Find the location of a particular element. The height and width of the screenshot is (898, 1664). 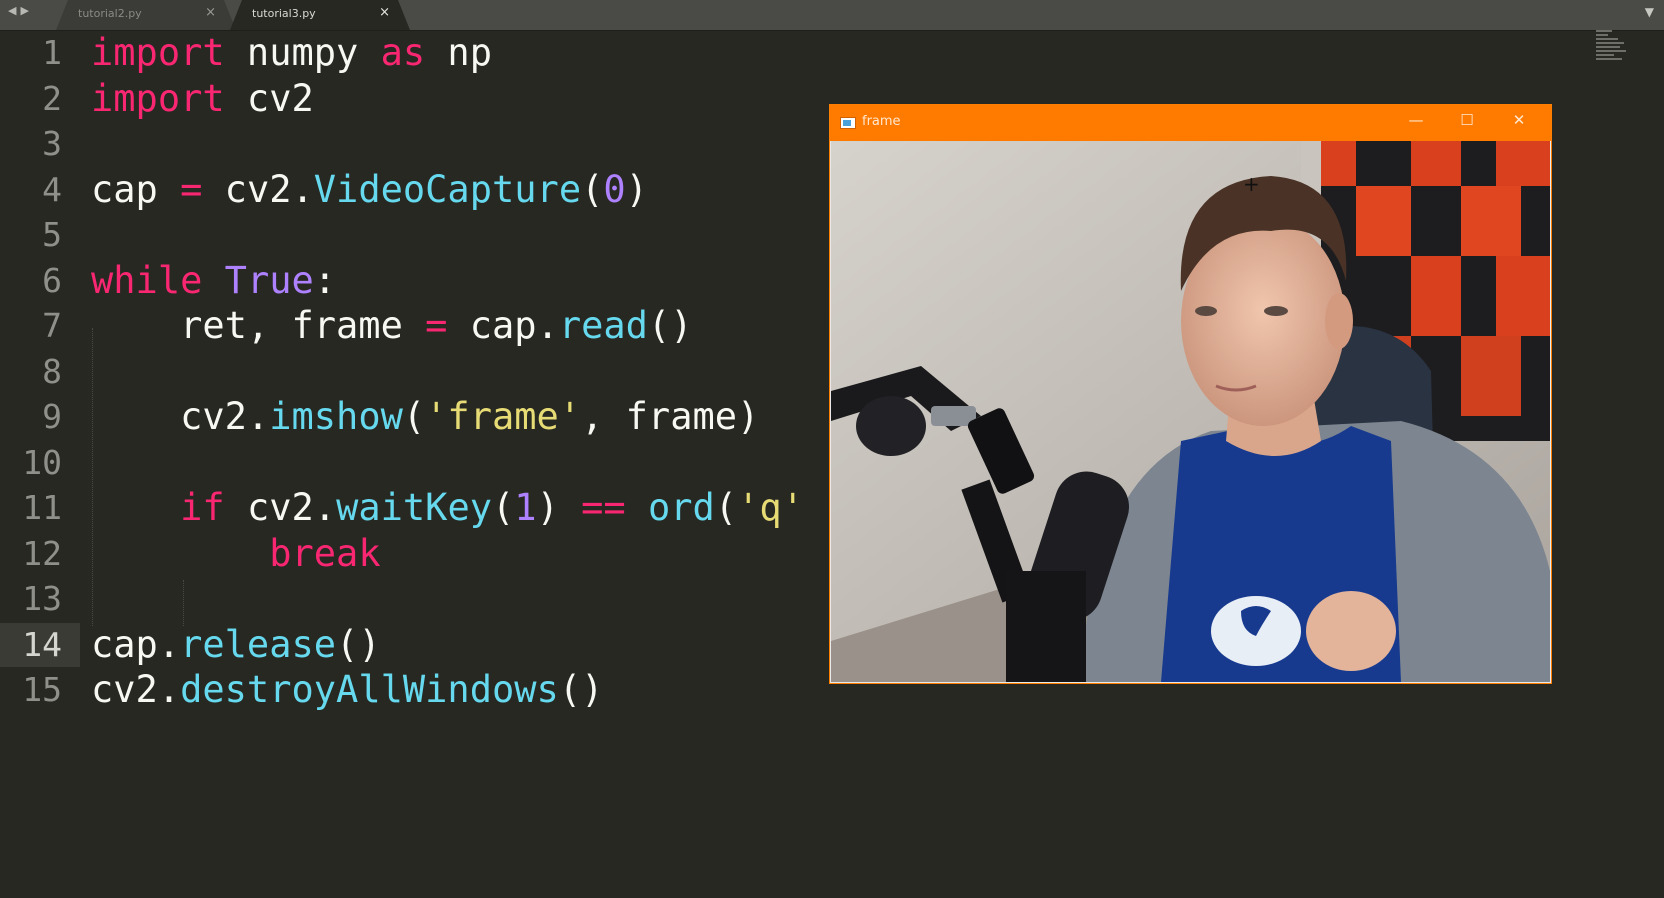

line-number: 11 is located at coordinates (42, 507).